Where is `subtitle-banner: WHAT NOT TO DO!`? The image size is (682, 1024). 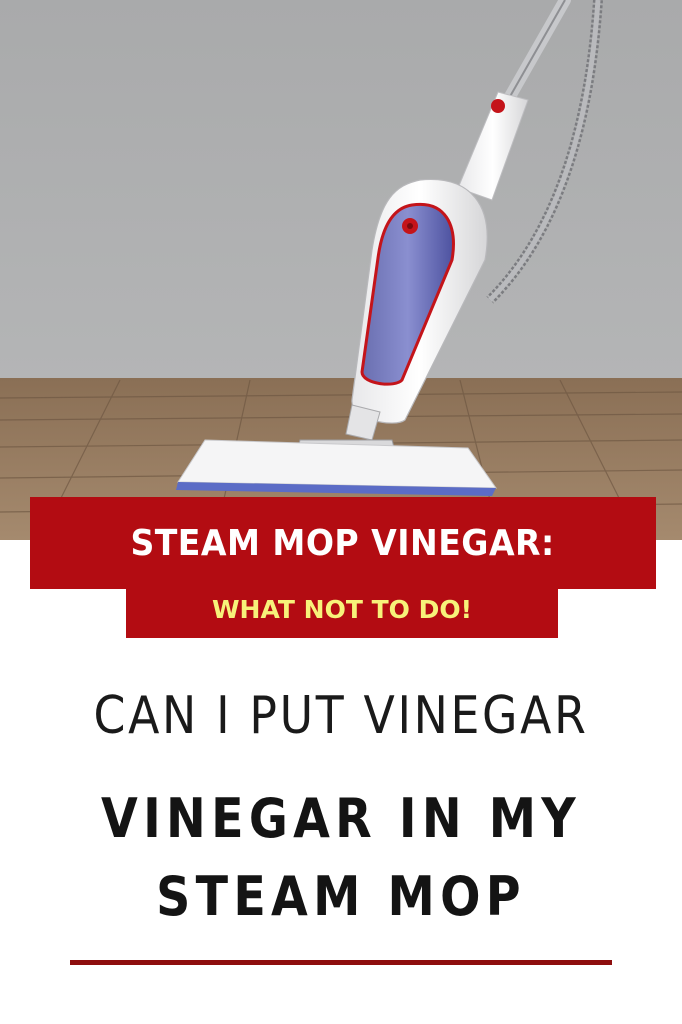
subtitle-banner: WHAT NOT TO DO! is located at coordinates (342, 609).